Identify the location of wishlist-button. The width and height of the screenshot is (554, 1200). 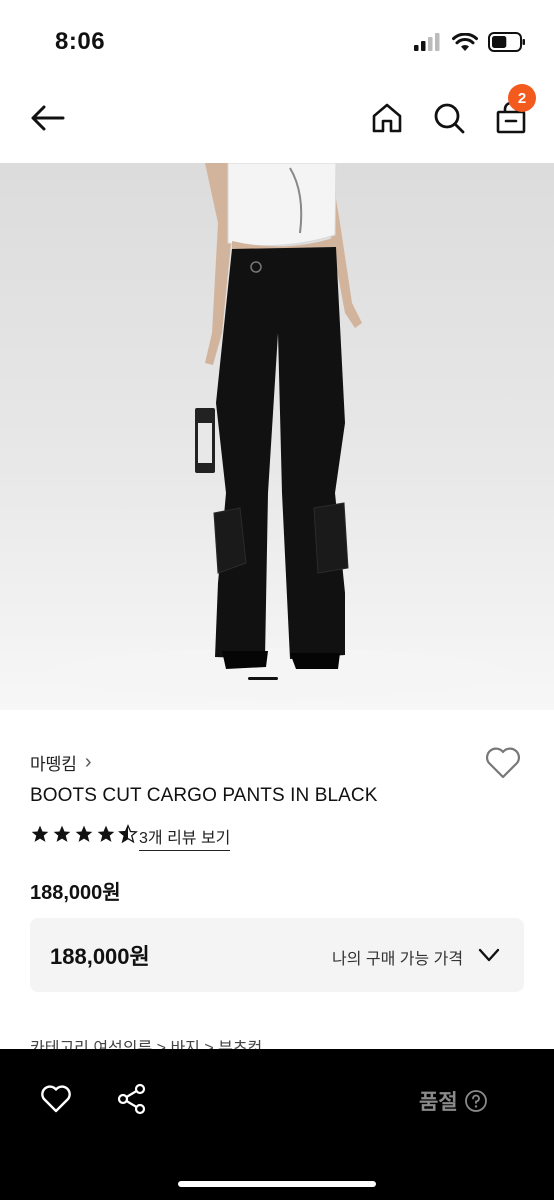
(503, 765).